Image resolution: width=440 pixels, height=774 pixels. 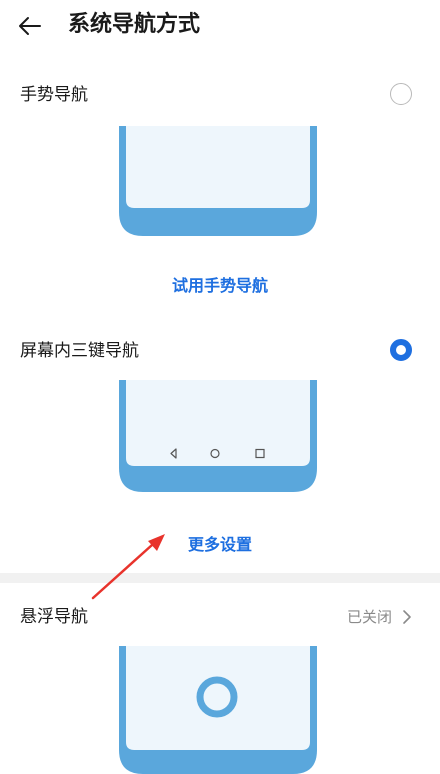 What do you see at coordinates (134, 24) in the screenshot?
I see `page-title: 系统导航方式` at bounding box center [134, 24].